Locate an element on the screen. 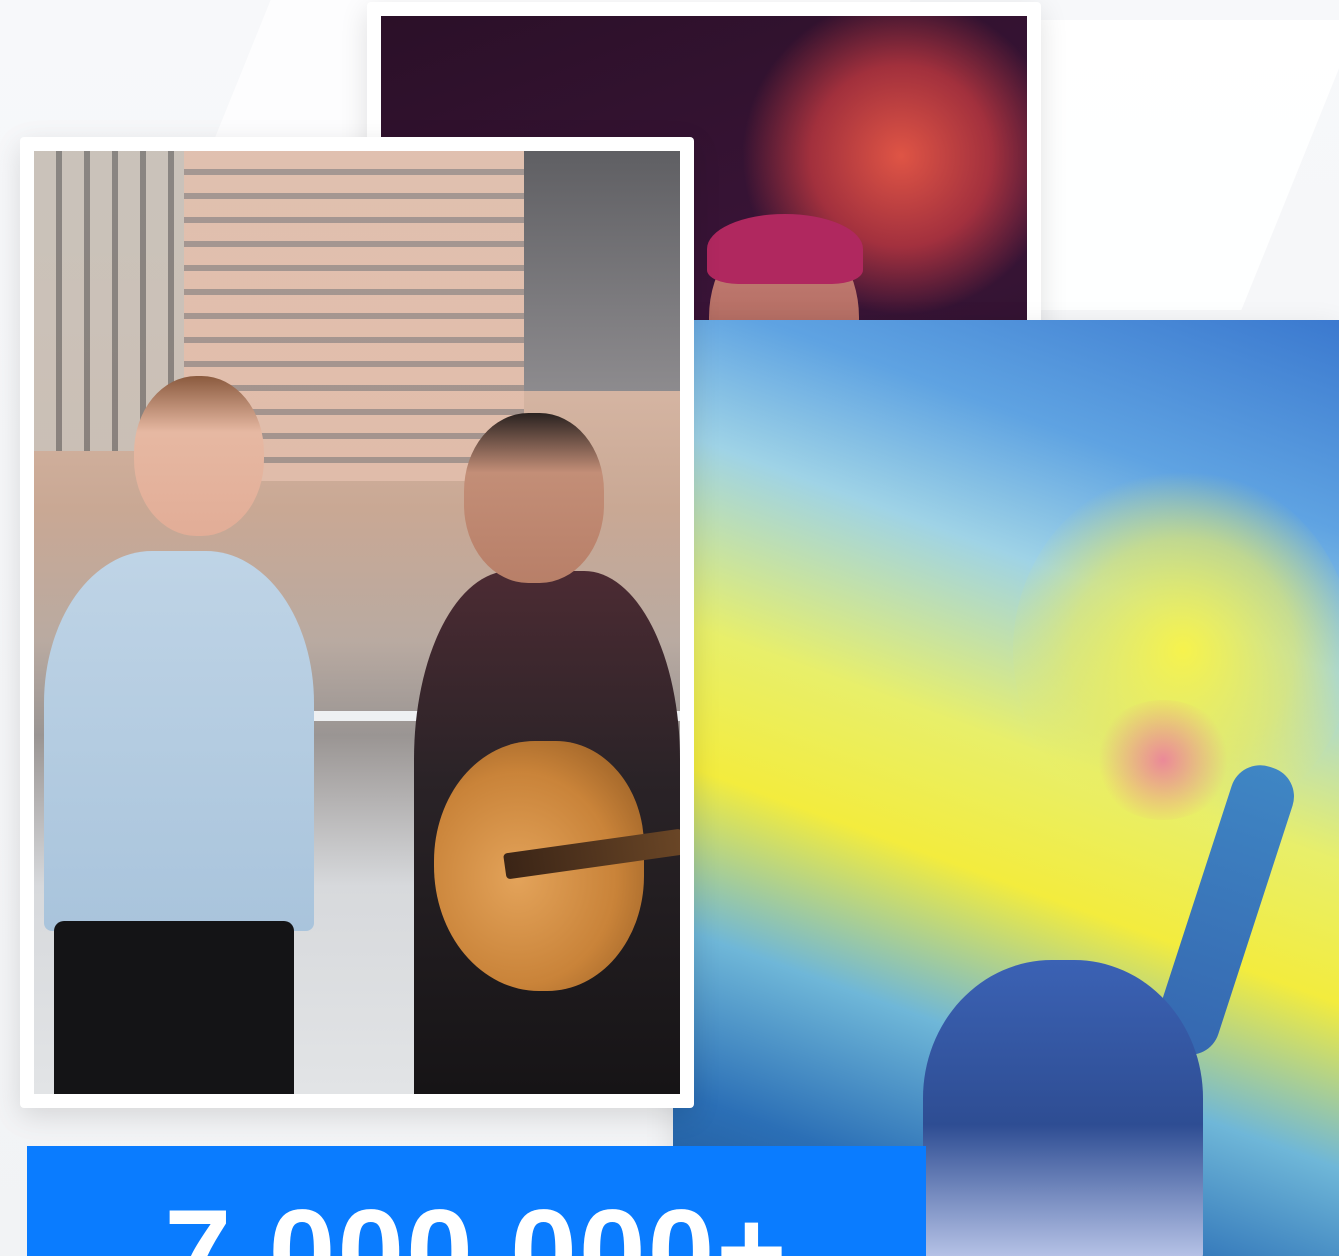 The image size is (1339, 1256). woman-legs is located at coordinates (174, 1007).